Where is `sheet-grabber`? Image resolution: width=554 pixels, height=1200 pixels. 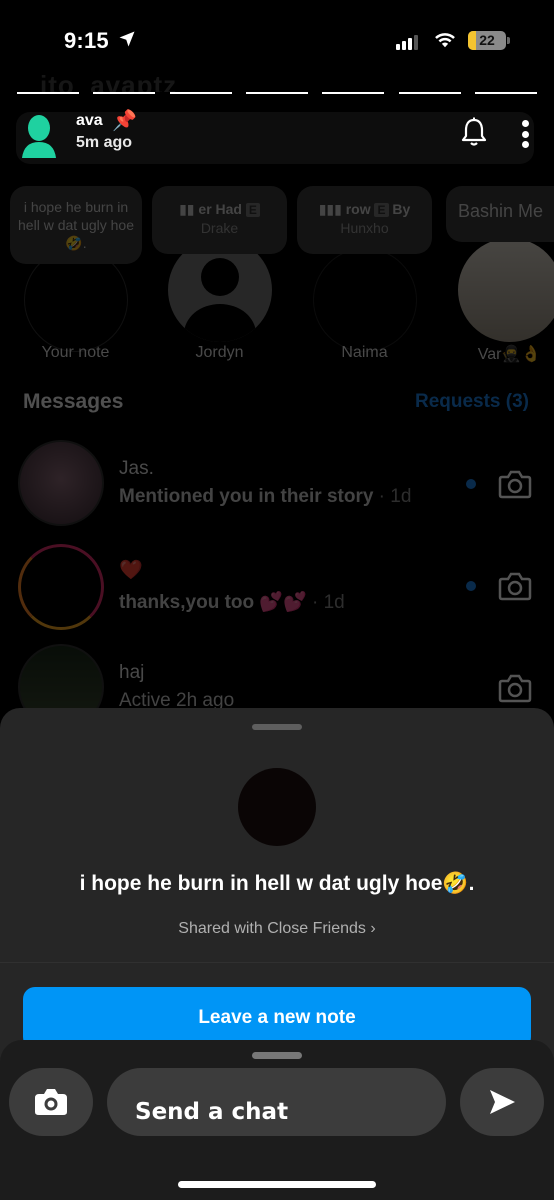
sheet-grabber is located at coordinates (277, 727).